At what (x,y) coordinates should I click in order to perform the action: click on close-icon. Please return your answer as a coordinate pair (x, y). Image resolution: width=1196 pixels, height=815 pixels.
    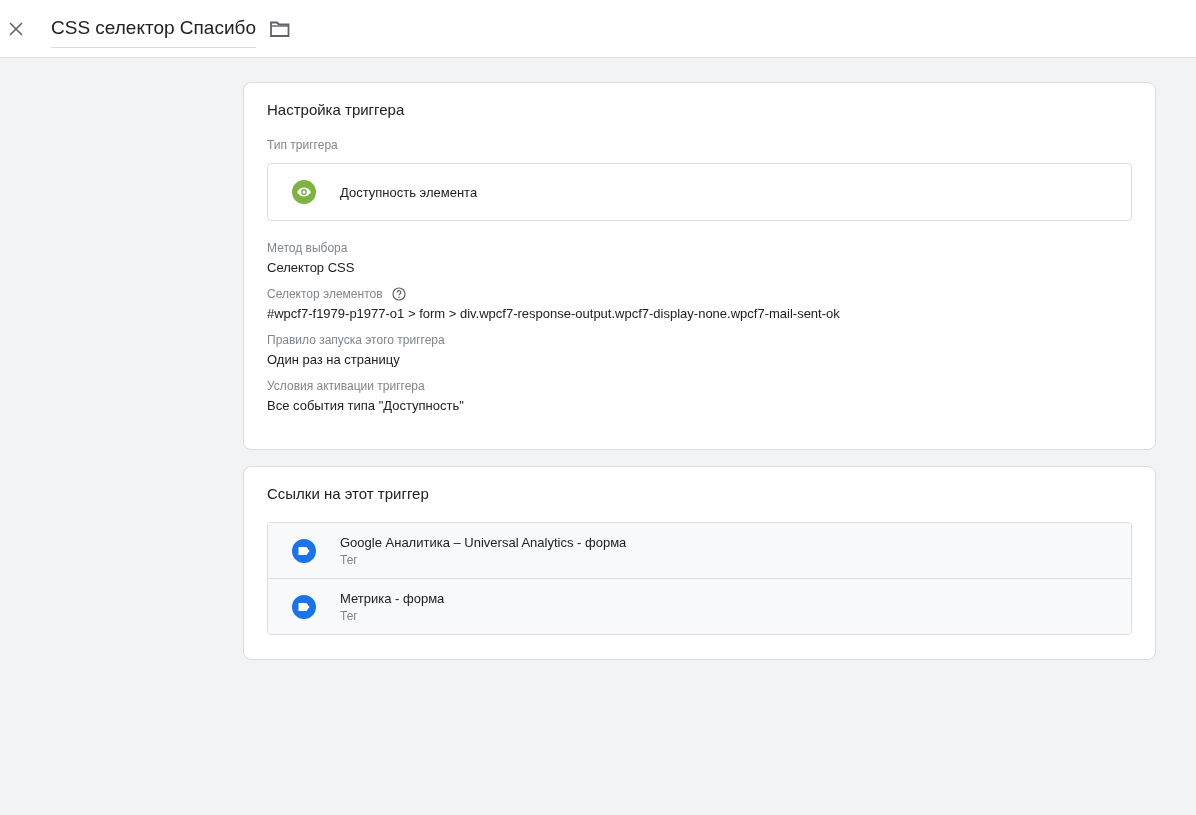
    Looking at the image, I should click on (16, 28).